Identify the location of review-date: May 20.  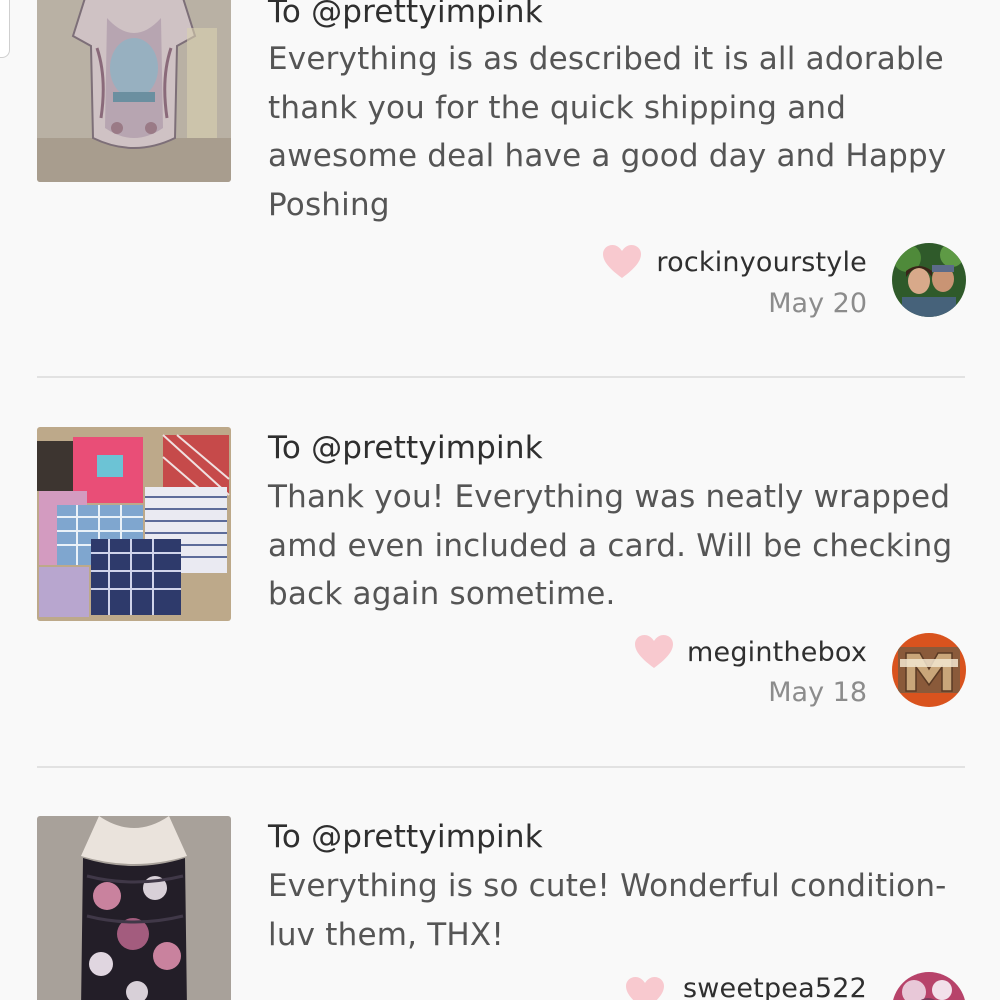
(817, 303).